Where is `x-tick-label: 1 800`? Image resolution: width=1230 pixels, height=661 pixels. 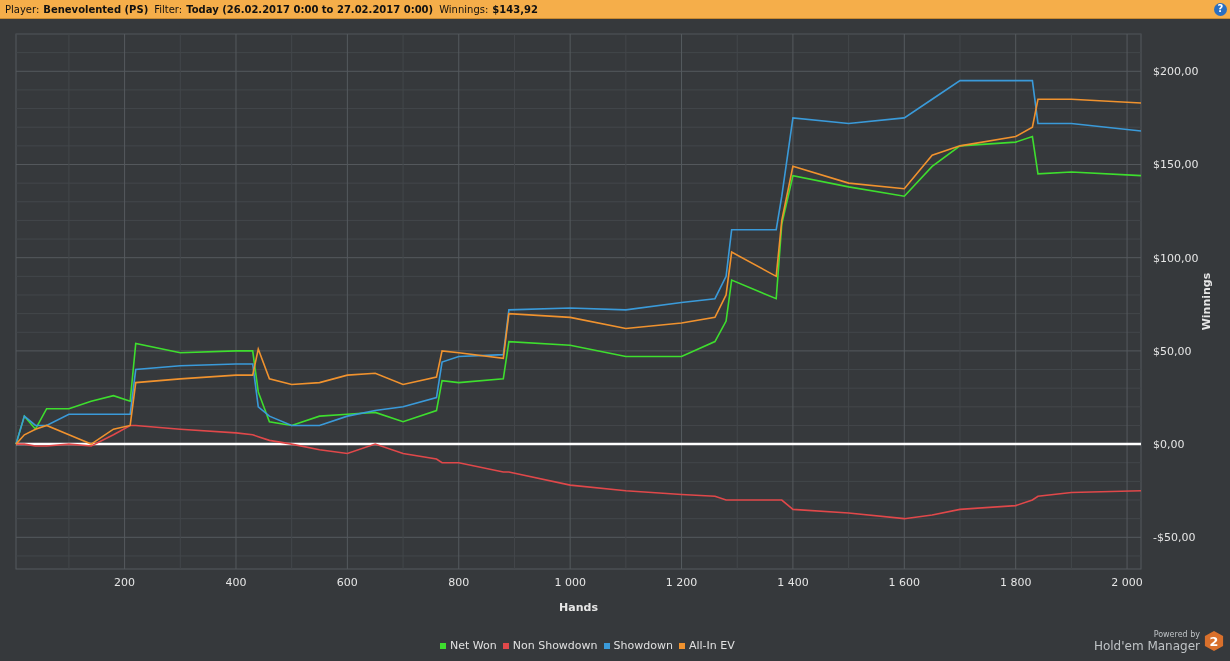
x-tick-label: 1 800 is located at coordinates (1015, 582).